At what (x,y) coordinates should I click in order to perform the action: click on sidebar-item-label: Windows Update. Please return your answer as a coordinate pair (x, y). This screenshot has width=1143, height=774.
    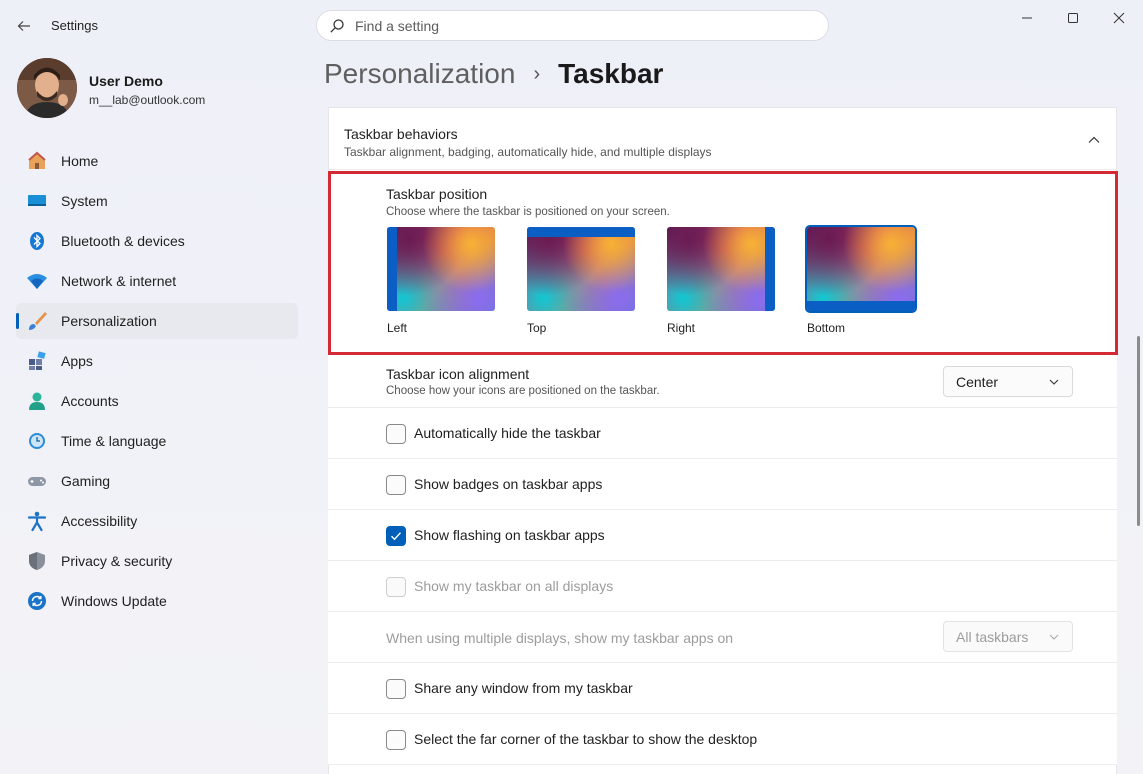
    Looking at the image, I should click on (114, 601).